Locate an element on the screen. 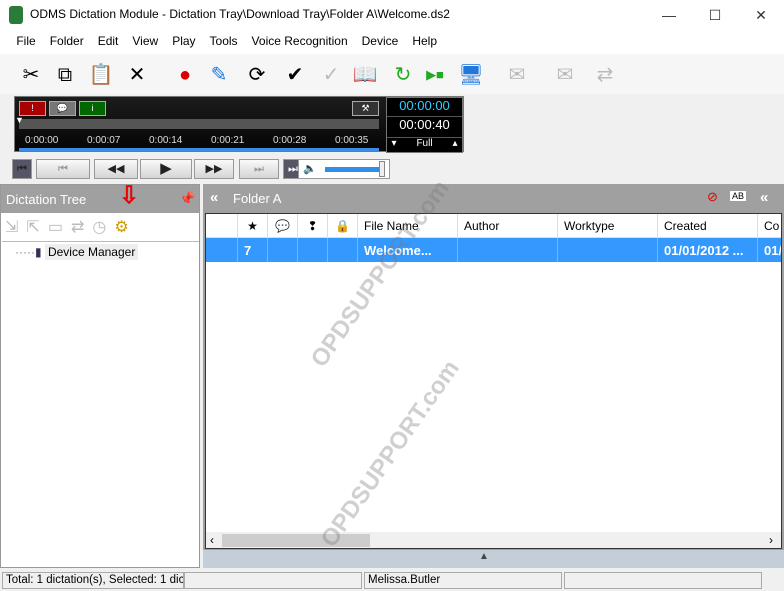 The width and height of the screenshot is (784, 591). clock-icon: ◷ is located at coordinates (103, 227).